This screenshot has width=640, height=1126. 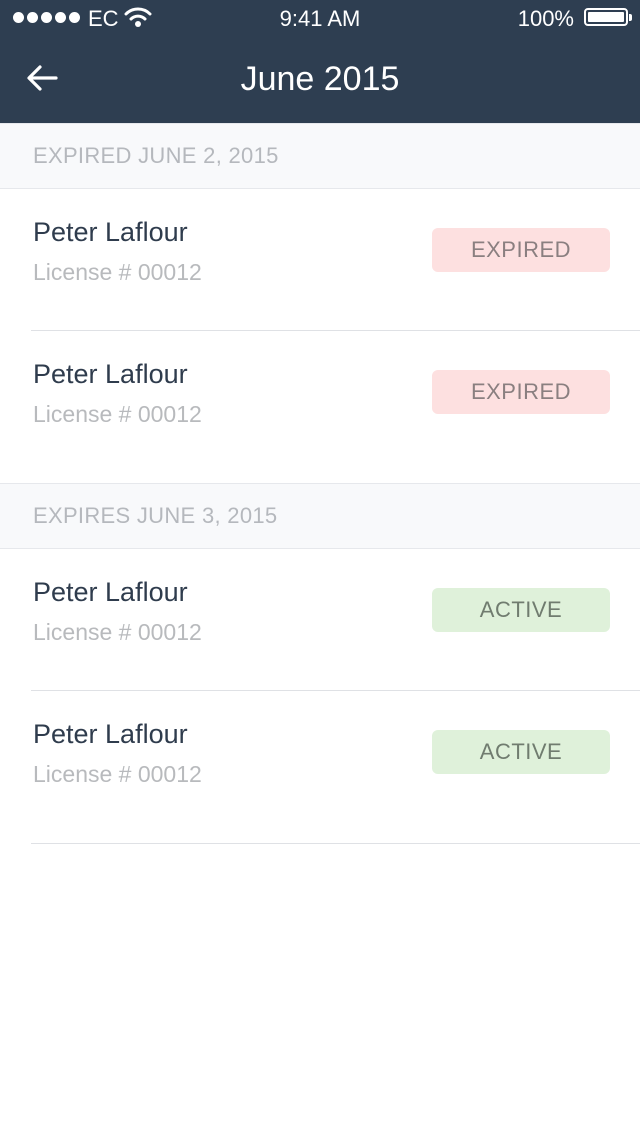 I want to click on nav-bar: June 2015, so click(x=320, y=81).